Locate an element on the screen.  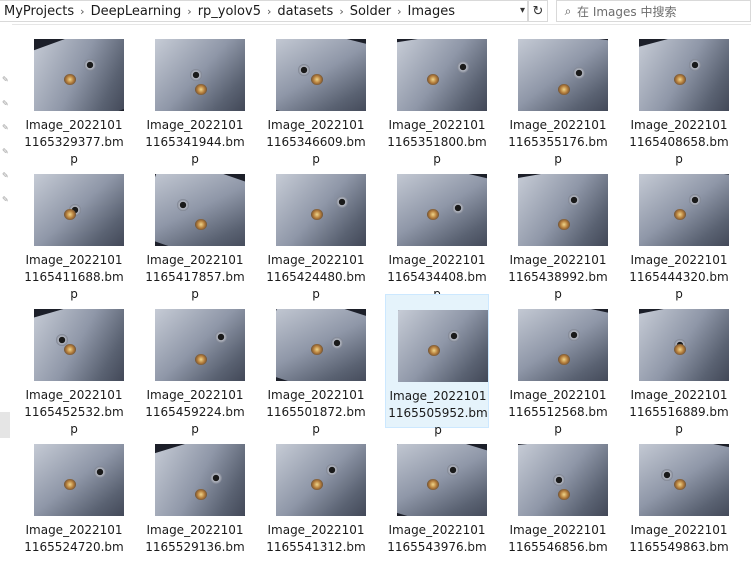
file-name-line: 1165549863.bm is located at coordinates (679, 547).